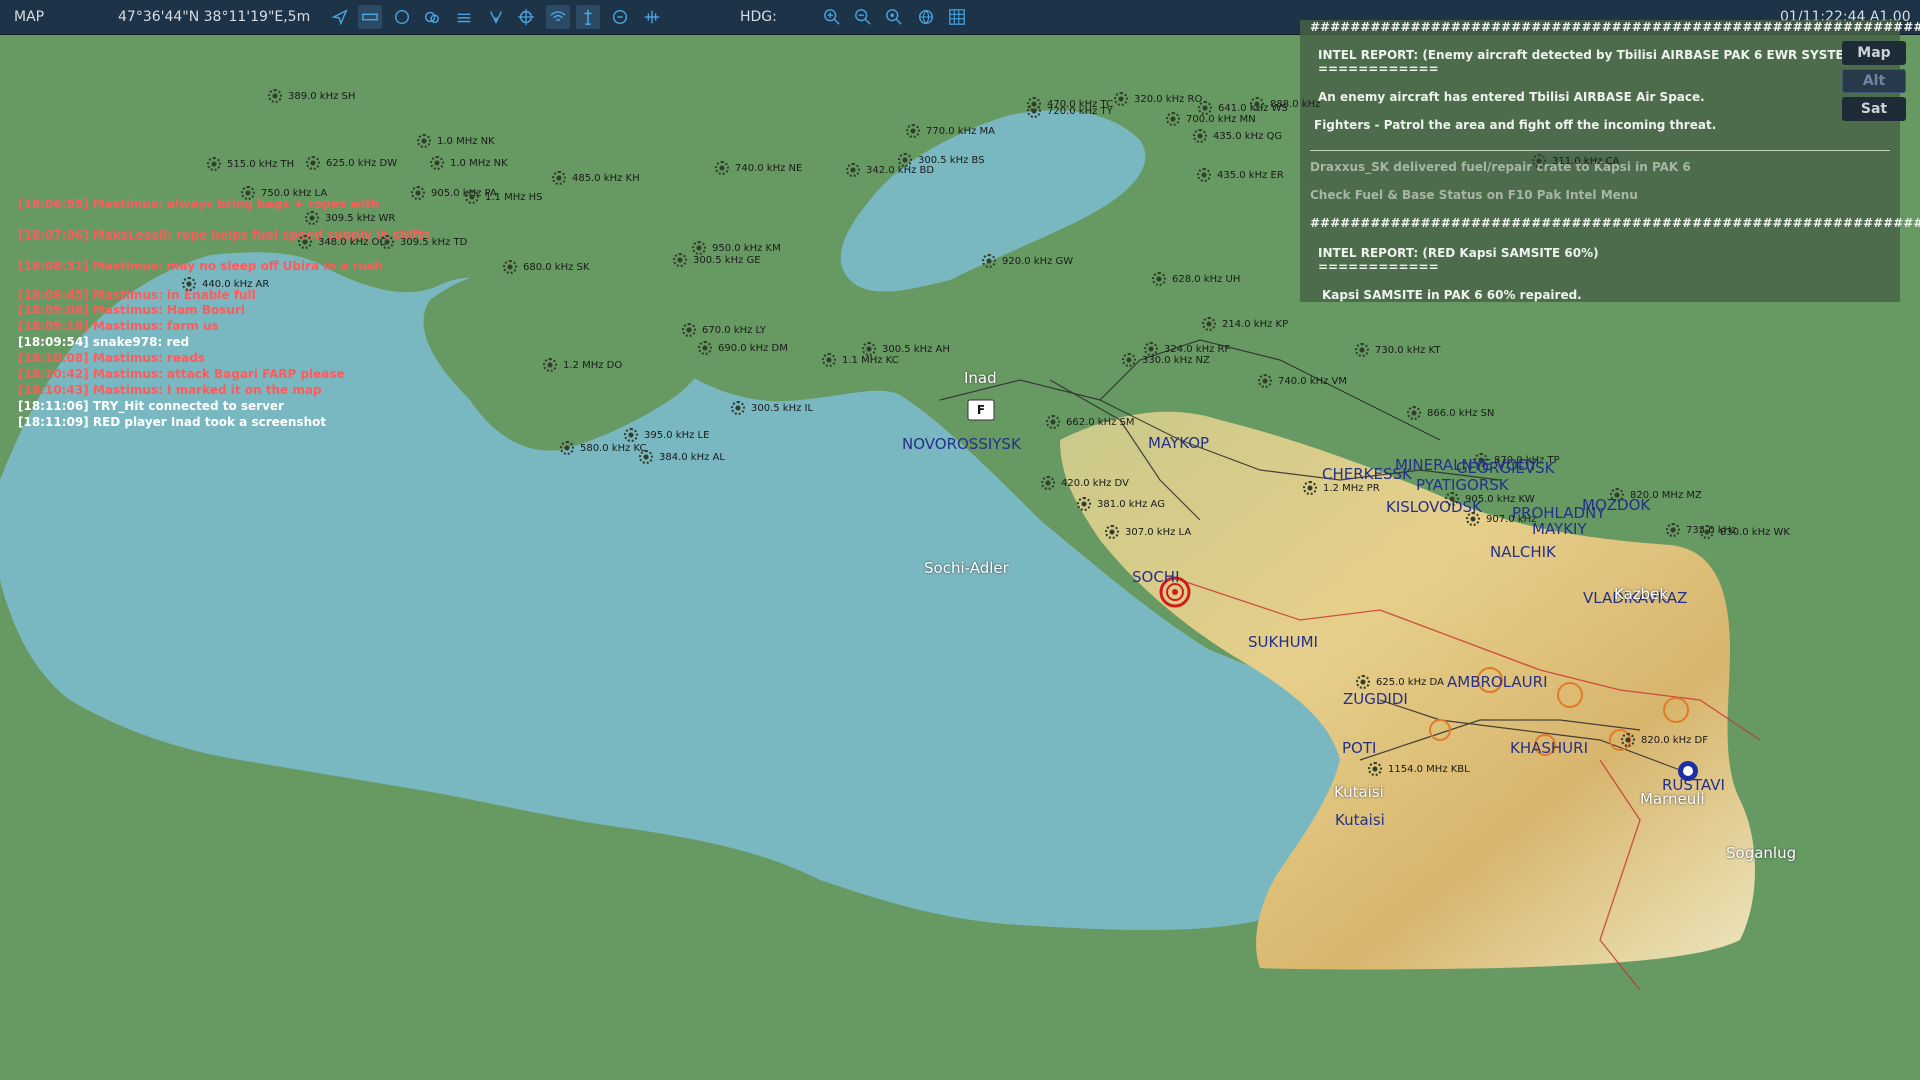  Describe the element at coordinates (682, 457) in the screenshot. I see `beacon: 384.0 kHz AL` at that location.